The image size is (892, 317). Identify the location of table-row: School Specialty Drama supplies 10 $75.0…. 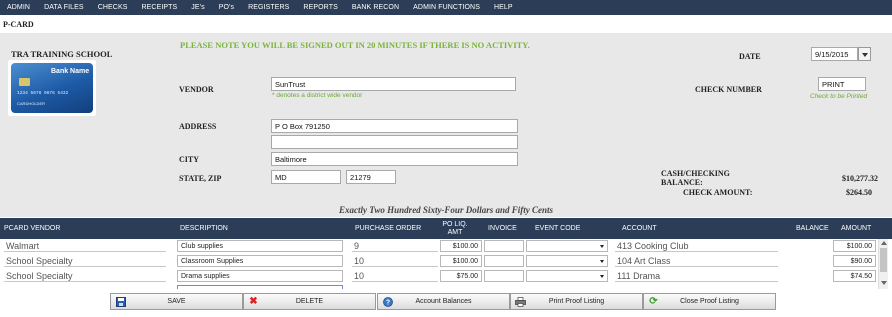
(446, 276).